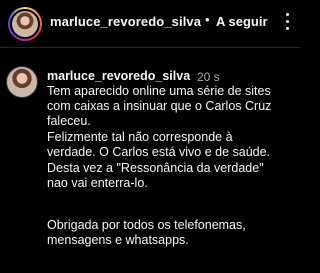 This screenshot has height=273, width=320. Describe the element at coordinates (118, 76) in the screenshot. I see `caption-username: marluce_revoredo_silva` at that location.